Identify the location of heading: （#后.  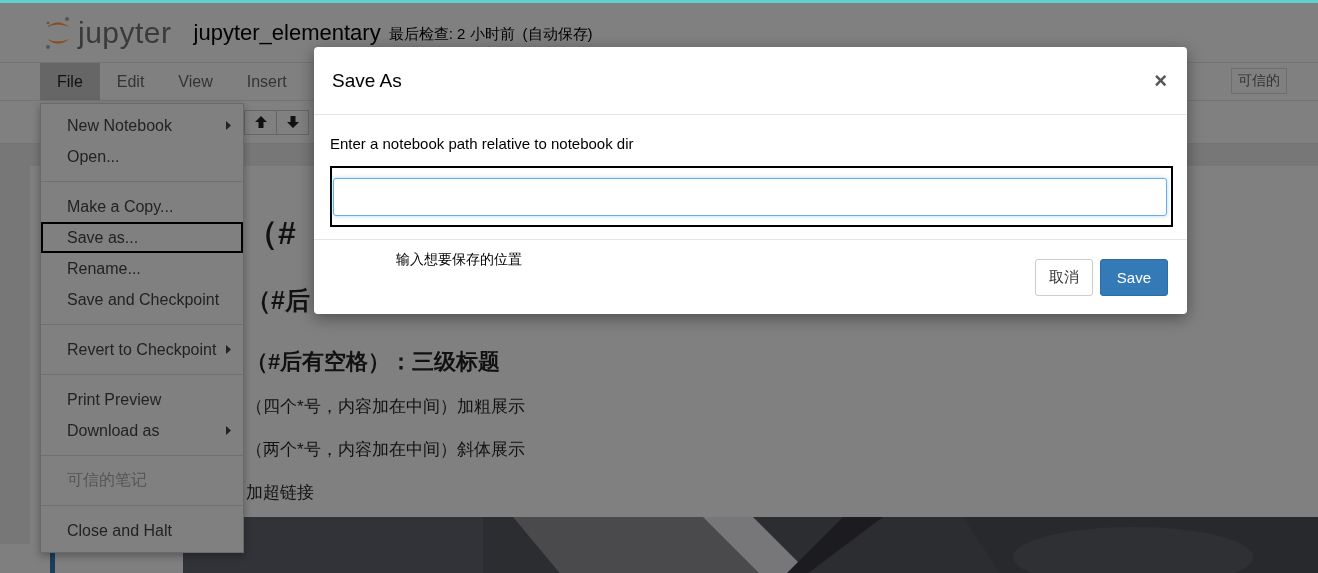
(278, 300).